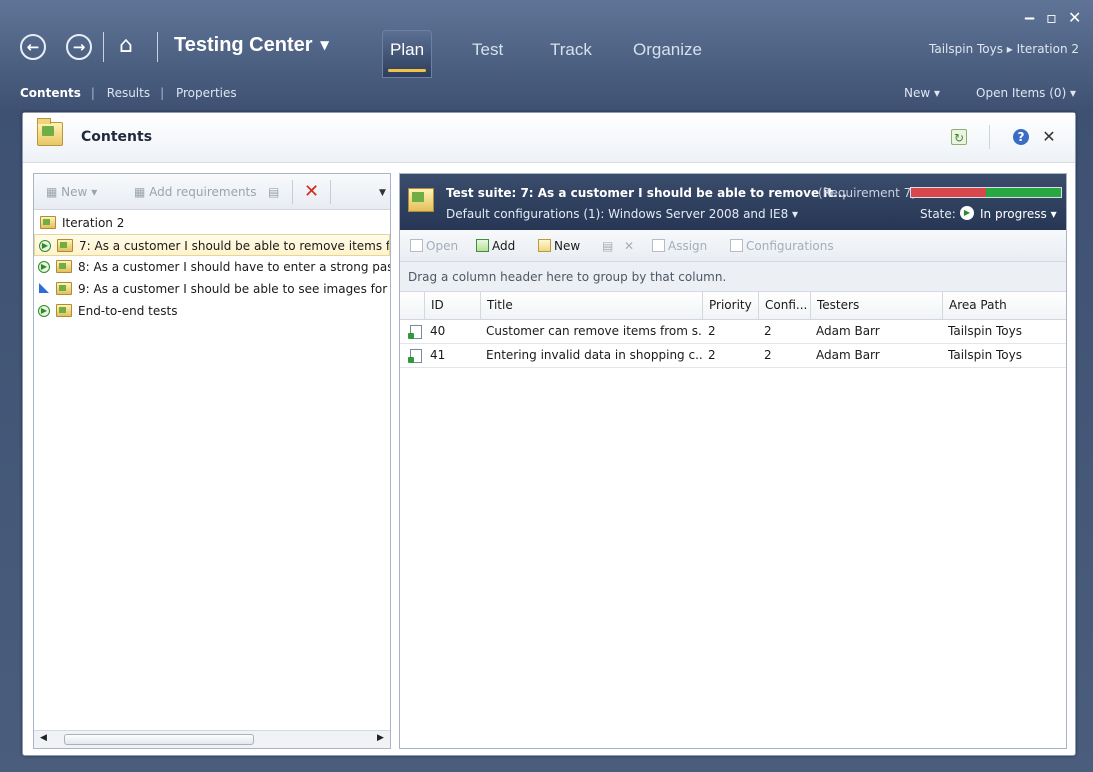  What do you see at coordinates (938, 214) in the screenshot?
I see `state-label: State:` at bounding box center [938, 214].